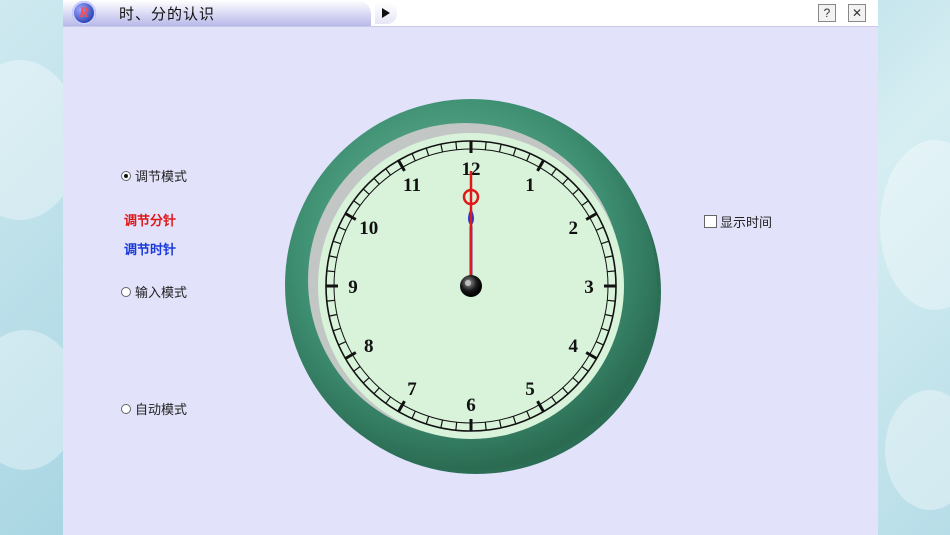 The image size is (950, 535). Describe the element at coordinates (412, 185) in the screenshot. I see `clock-numeral: 11` at that location.